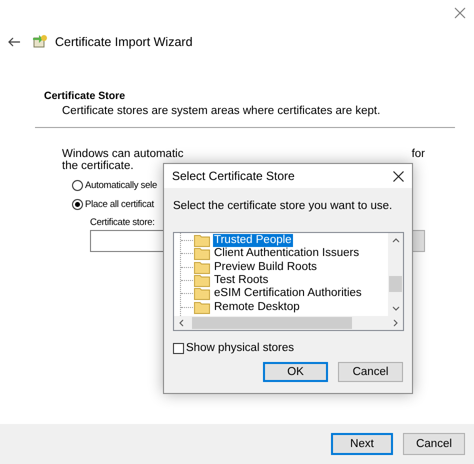 This screenshot has height=464, width=474. I want to click on intro-text: for, so click(418, 154).